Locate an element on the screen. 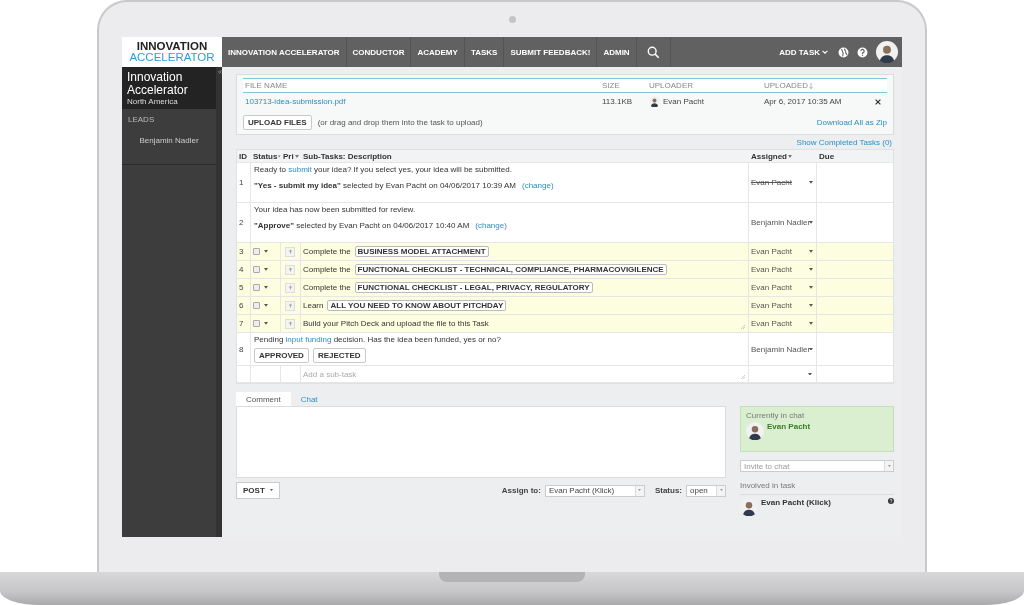 The width and height of the screenshot is (1024, 605). tab: Chat is located at coordinates (309, 399).